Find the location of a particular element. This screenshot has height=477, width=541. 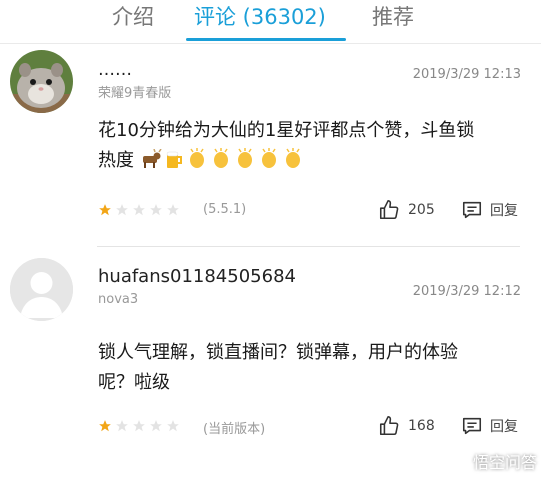

like-count: 205 is located at coordinates (421, 210).